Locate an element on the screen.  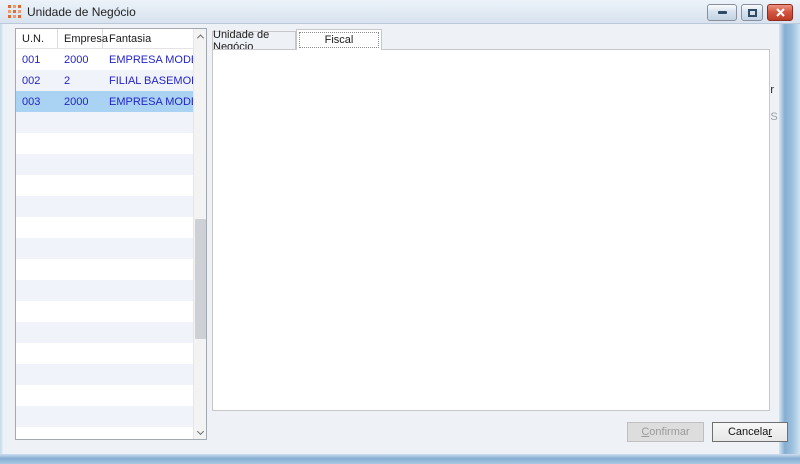
confirmar-button: Confirmar is located at coordinates (665, 432).